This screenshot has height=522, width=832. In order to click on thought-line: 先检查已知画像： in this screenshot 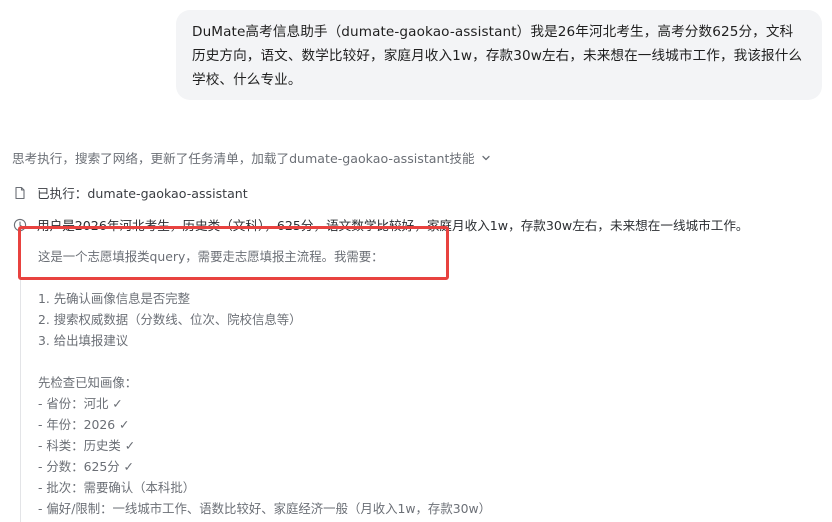, I will do `click(88, 382)`.